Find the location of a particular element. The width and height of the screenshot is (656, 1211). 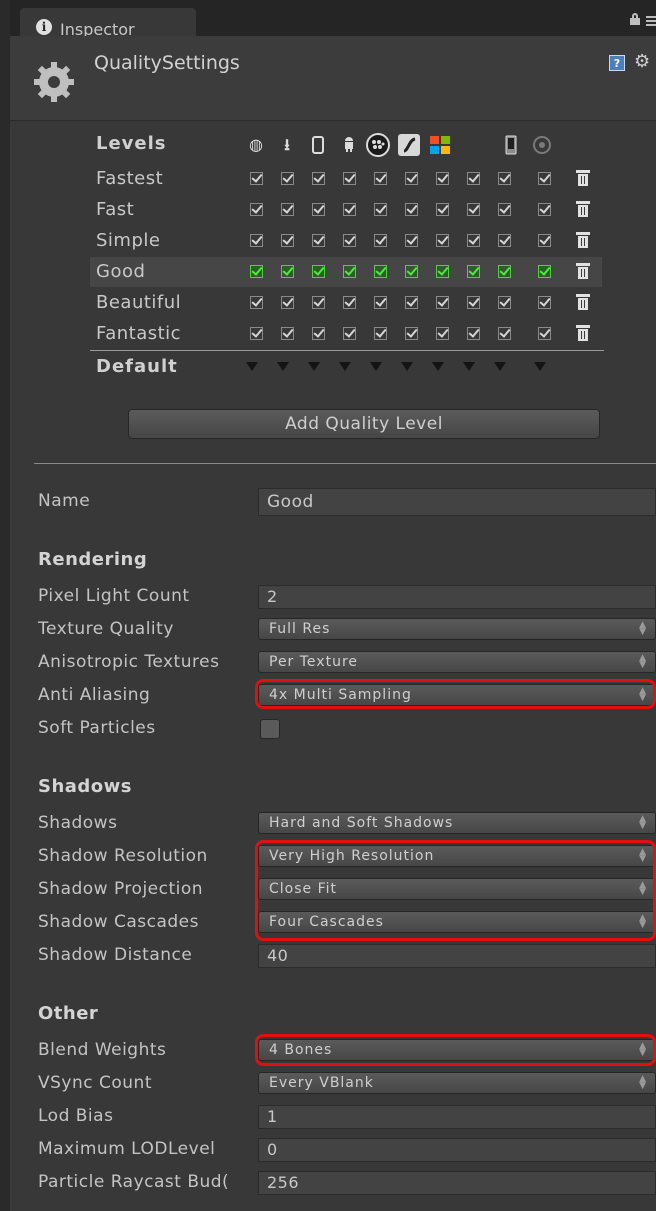

level-row-beautiful: Beautiful is located at coordinates (346, 303).